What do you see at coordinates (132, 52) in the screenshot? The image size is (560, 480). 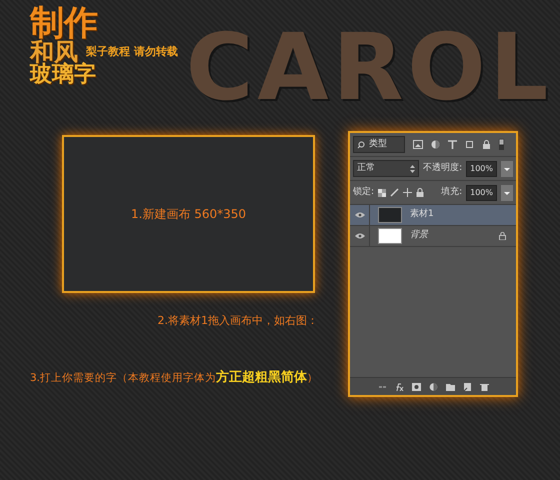 I see `subtitle-text: 梨子教程 请勿转载` at bounding box center [132, 52].